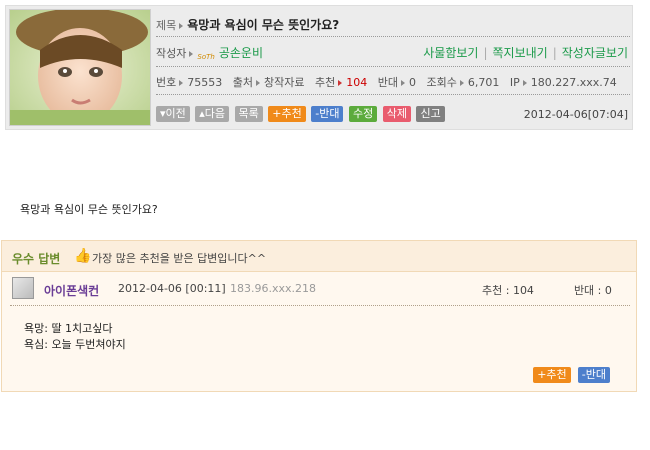  I want to click on answerer-avatar, so click(23, 288).